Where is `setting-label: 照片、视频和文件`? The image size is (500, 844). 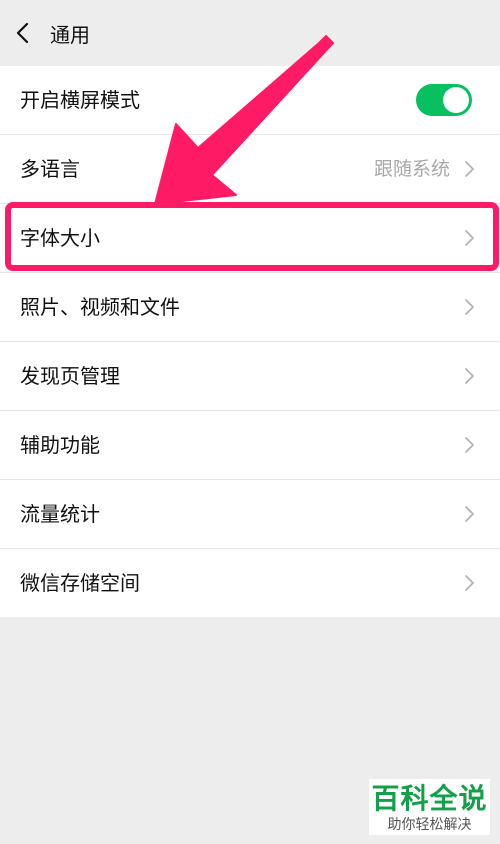
setting-label: 照片、视频和文件 is located at coordinates (100, 307).